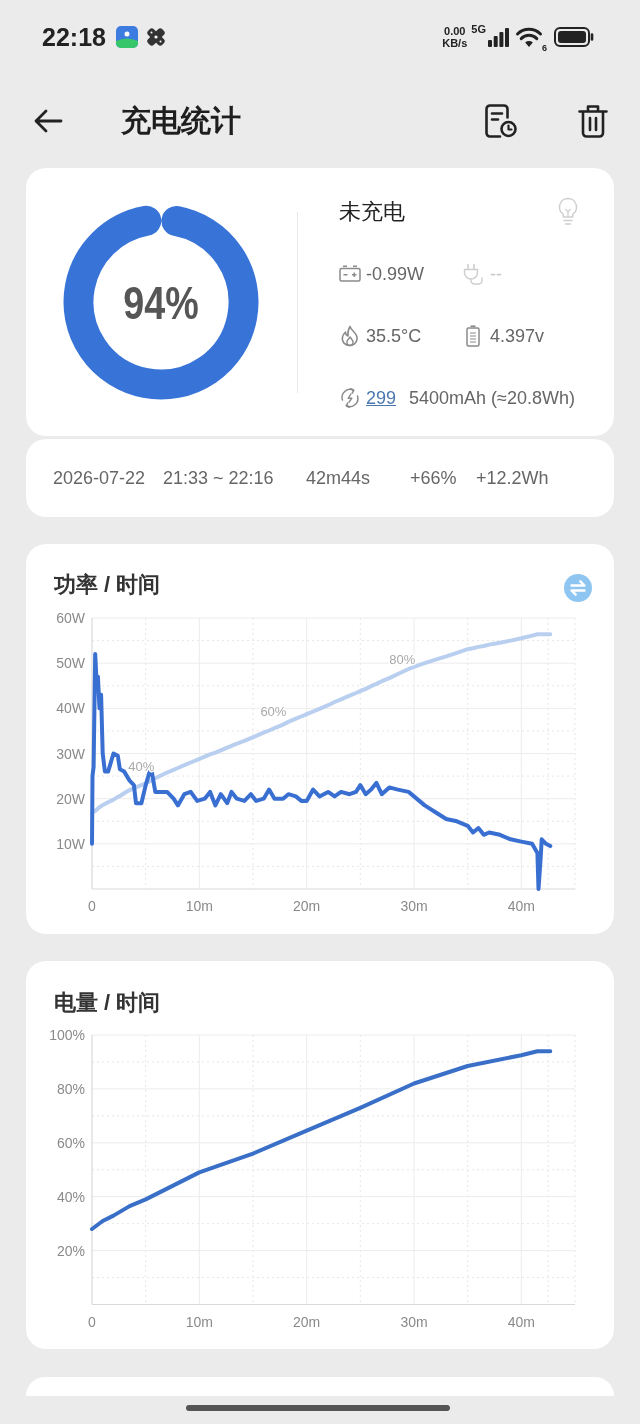 Image resolution: width=640 pixels, height=1424 pixels. I want to click on battery-power: -0.99W, so click(395, 274).